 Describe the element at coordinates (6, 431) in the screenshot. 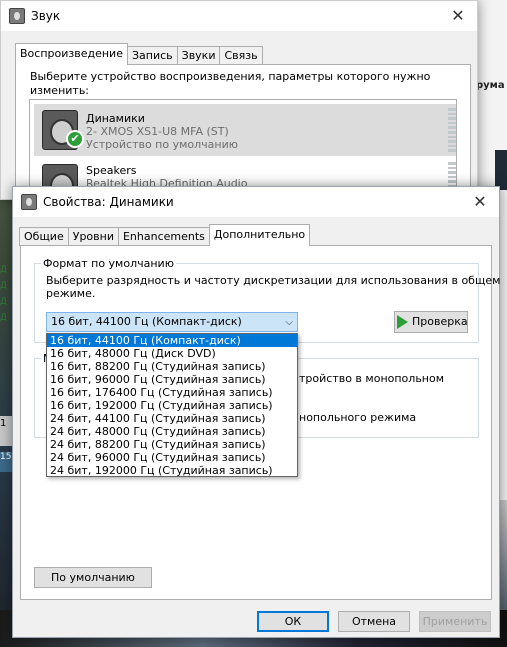

I see `background-window-strip: 1` at that location.